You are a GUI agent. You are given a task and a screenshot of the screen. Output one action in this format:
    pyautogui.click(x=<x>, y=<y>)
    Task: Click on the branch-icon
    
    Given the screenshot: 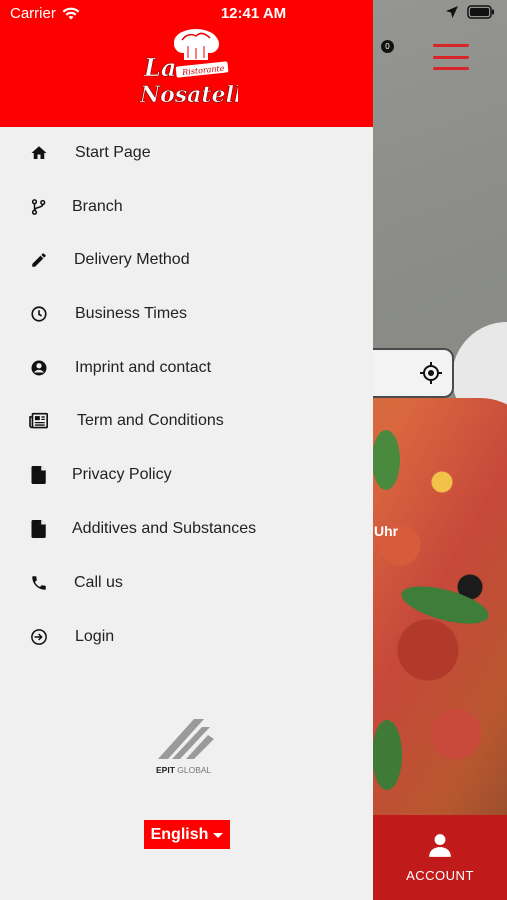 What is the action you would take?
    pyautogui.click(x=39, y=207)
    